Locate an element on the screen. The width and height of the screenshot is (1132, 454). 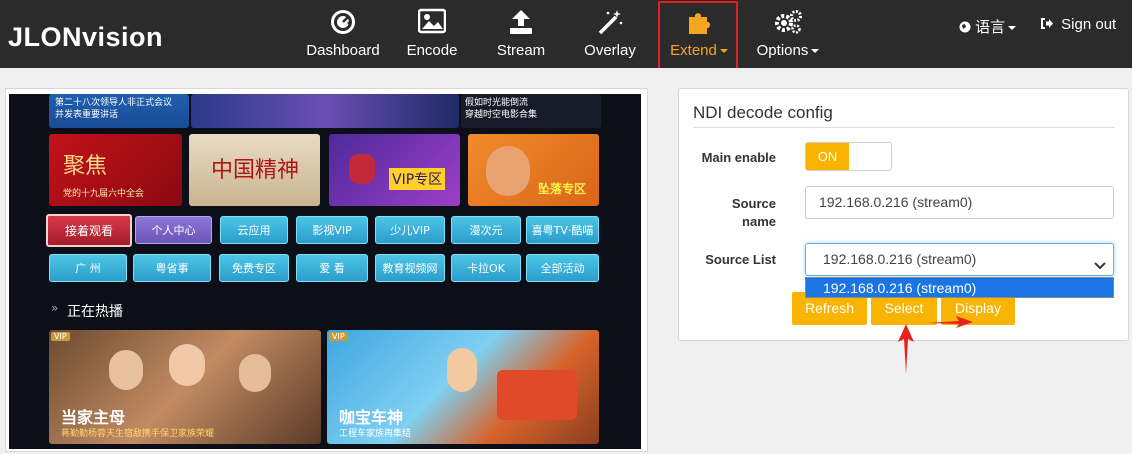
card1-sub: 党的十九届六中全会 is located at coordinates (104, 194).